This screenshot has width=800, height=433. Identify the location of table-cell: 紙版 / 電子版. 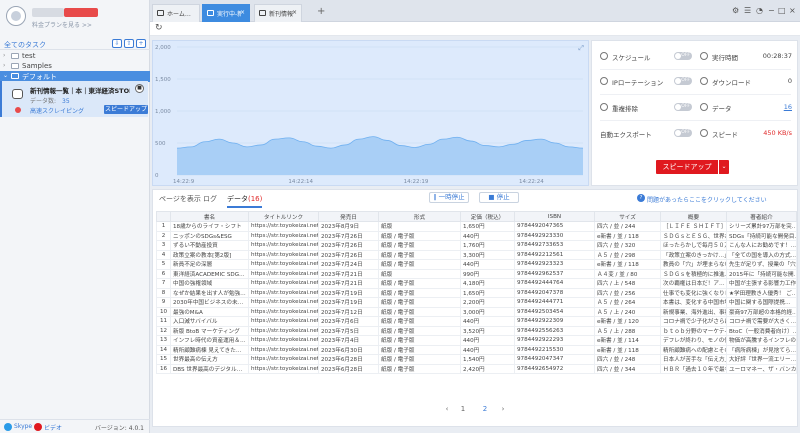
(419, 321).